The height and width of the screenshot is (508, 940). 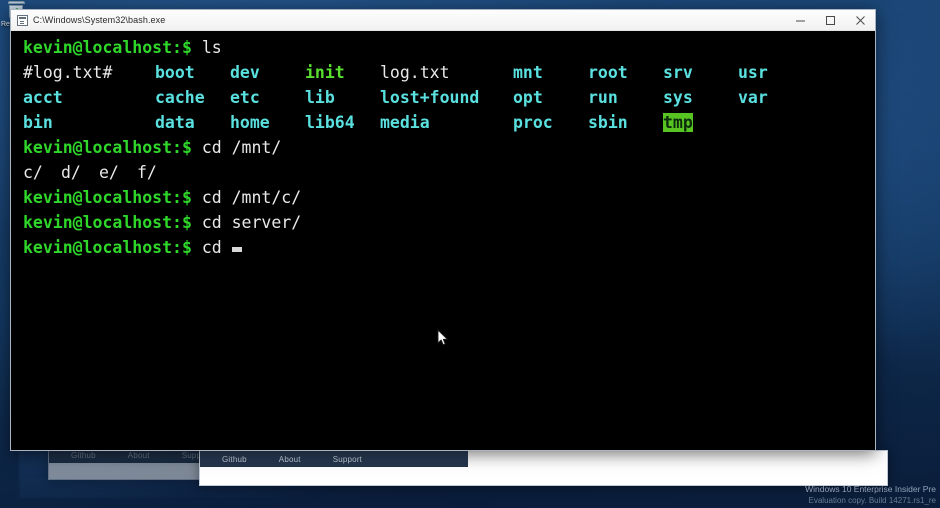 I want to click on terminal-ls-entry: e/, so click(x=109, y=172).